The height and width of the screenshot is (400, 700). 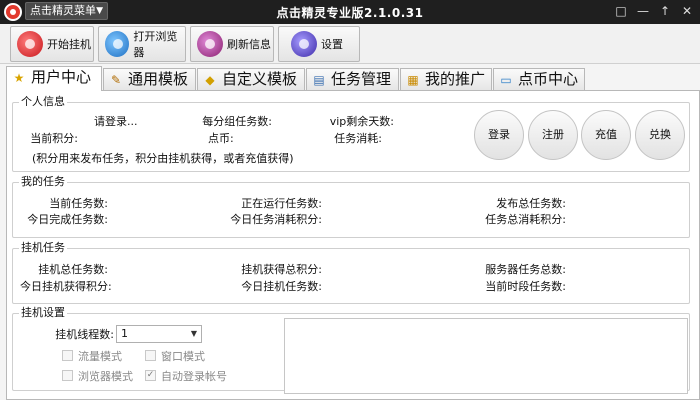 I want to click on window-mode-checkbox: 窗口模式, so click(x=175, y=356).